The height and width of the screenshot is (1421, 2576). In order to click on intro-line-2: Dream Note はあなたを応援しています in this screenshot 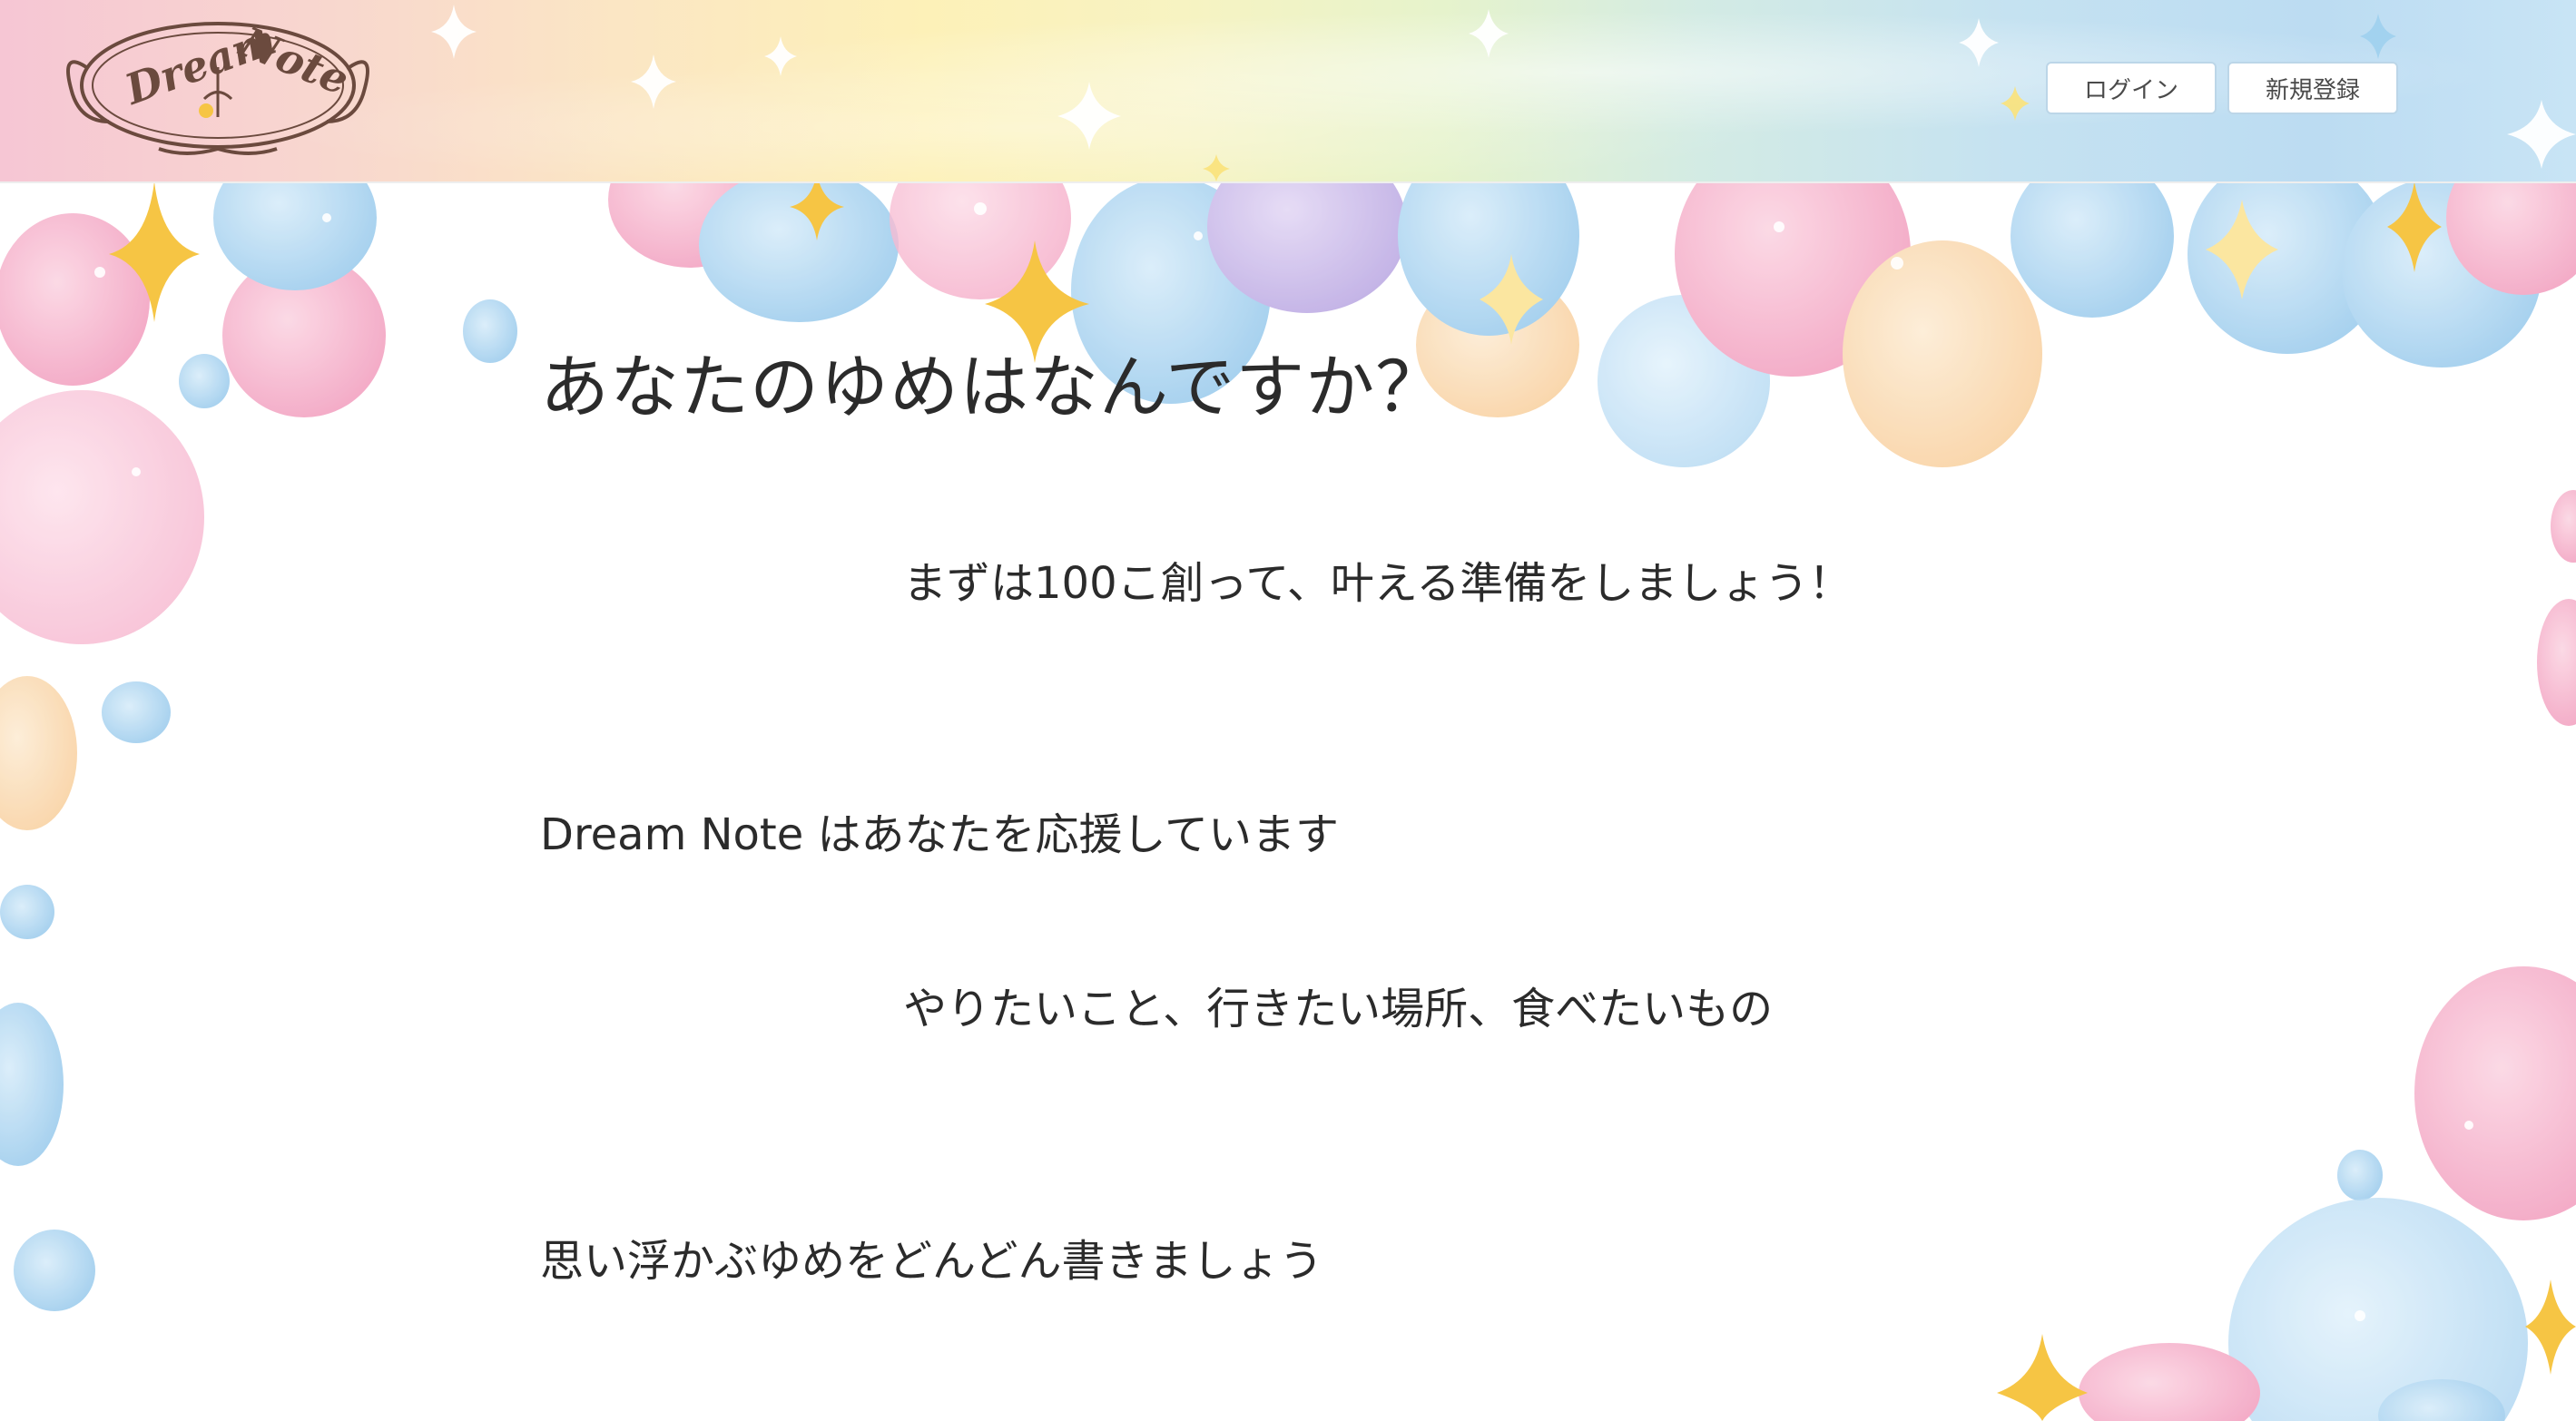, I will do `click(940, 834)`.